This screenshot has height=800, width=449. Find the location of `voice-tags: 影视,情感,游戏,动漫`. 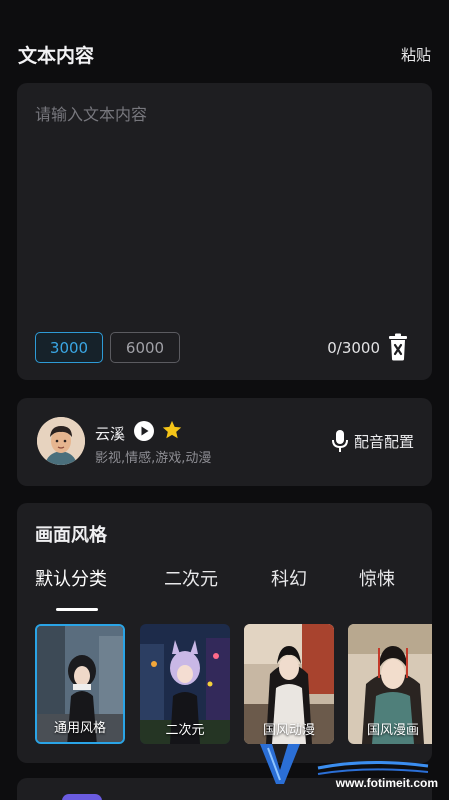

voice-tags: 影视,情感,游戏,动漫 is located at coordinates (153, 458).